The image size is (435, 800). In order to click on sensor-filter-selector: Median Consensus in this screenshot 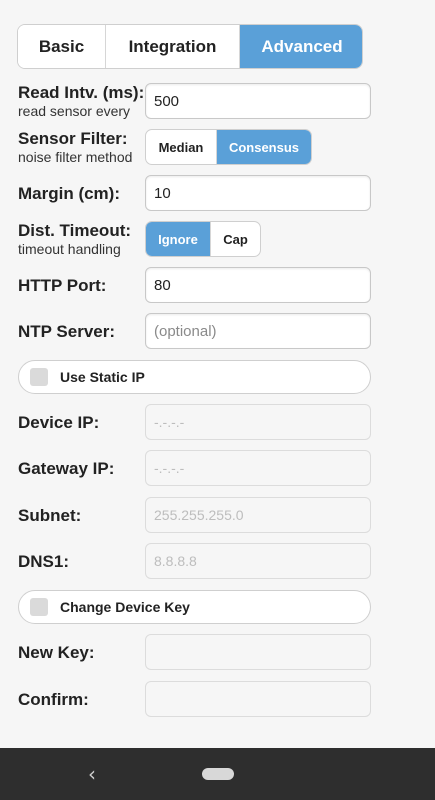, I will do `click(228, 147)`.